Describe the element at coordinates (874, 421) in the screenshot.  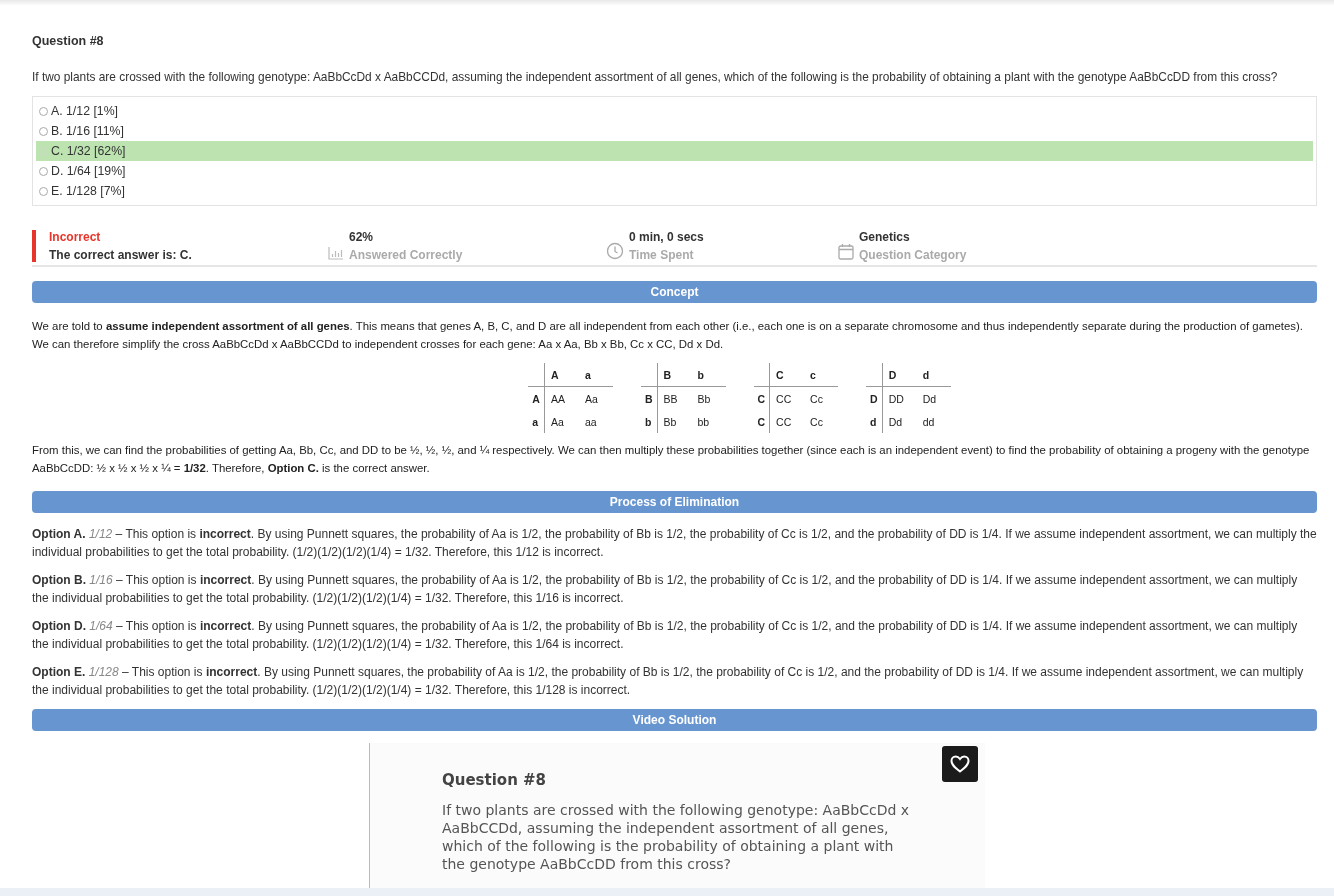
I see `punnett-row-label: d` at that location.